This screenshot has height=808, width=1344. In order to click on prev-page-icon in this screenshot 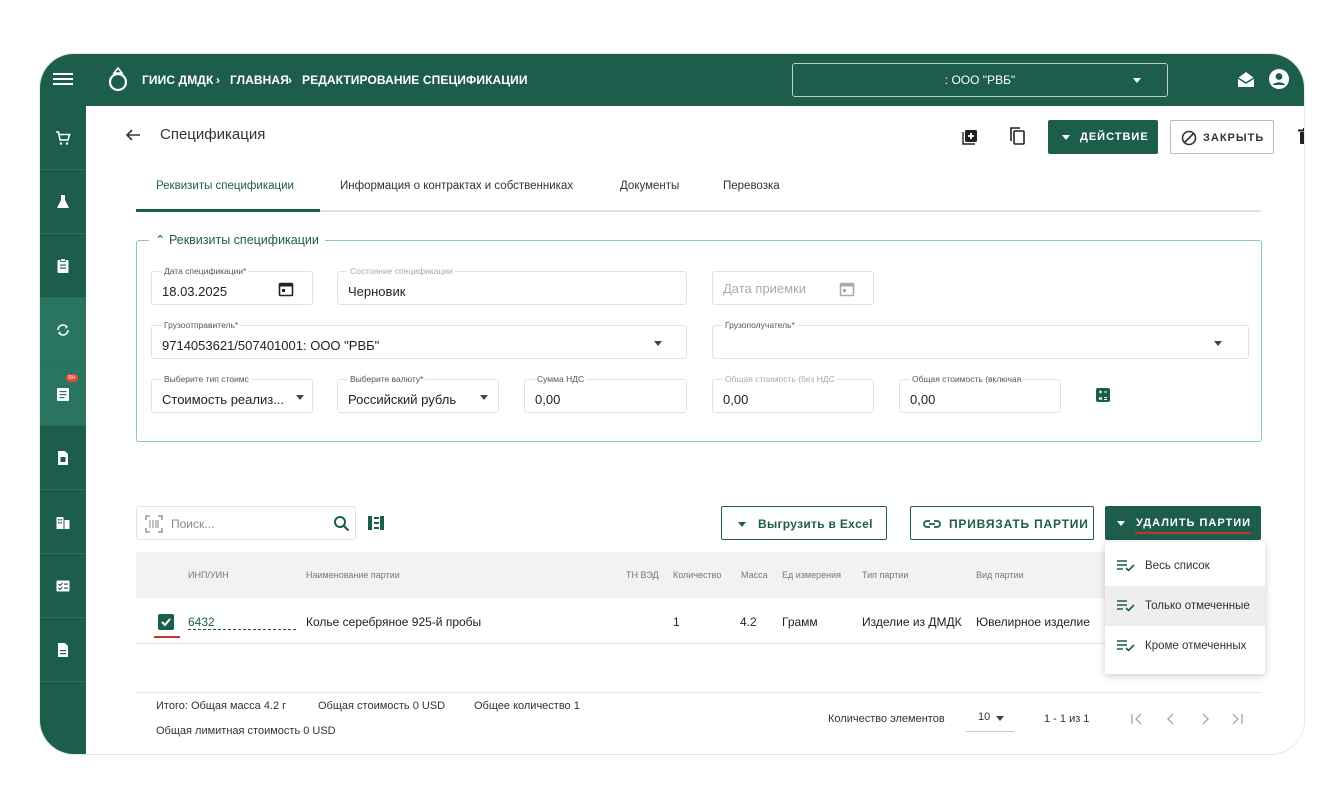, I will do `click(1171, 719)`.